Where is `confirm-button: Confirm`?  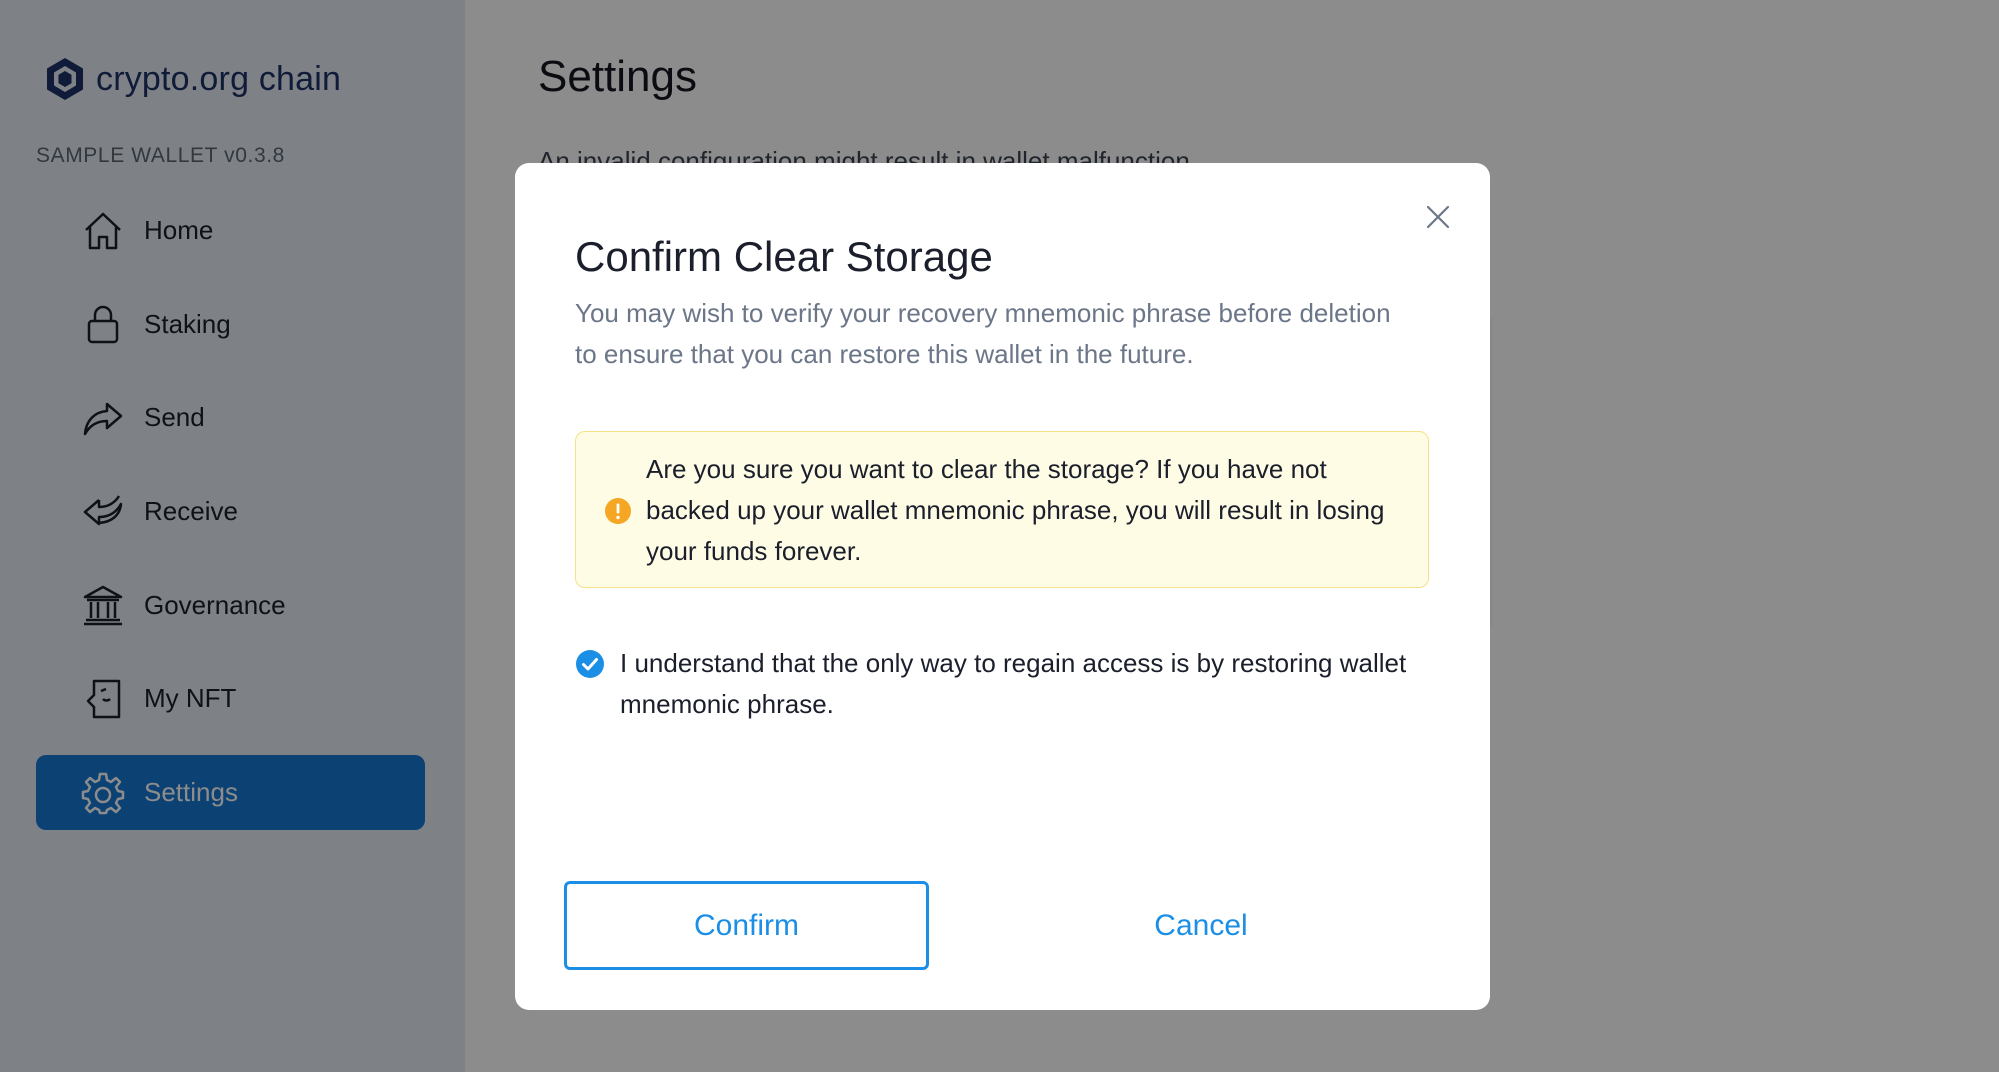
confirm-button: Confirm is located at coordinates (746, 925).